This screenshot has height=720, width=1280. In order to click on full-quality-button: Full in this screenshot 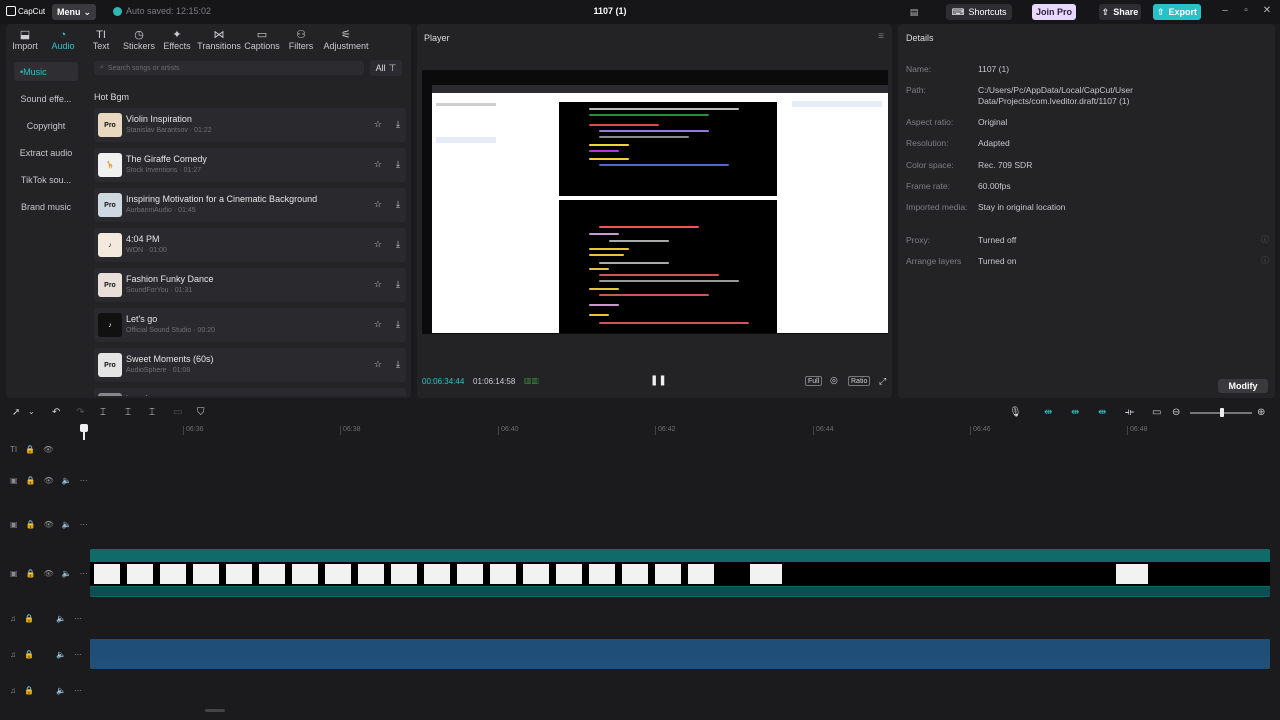, I will do `click(814, 381)`.